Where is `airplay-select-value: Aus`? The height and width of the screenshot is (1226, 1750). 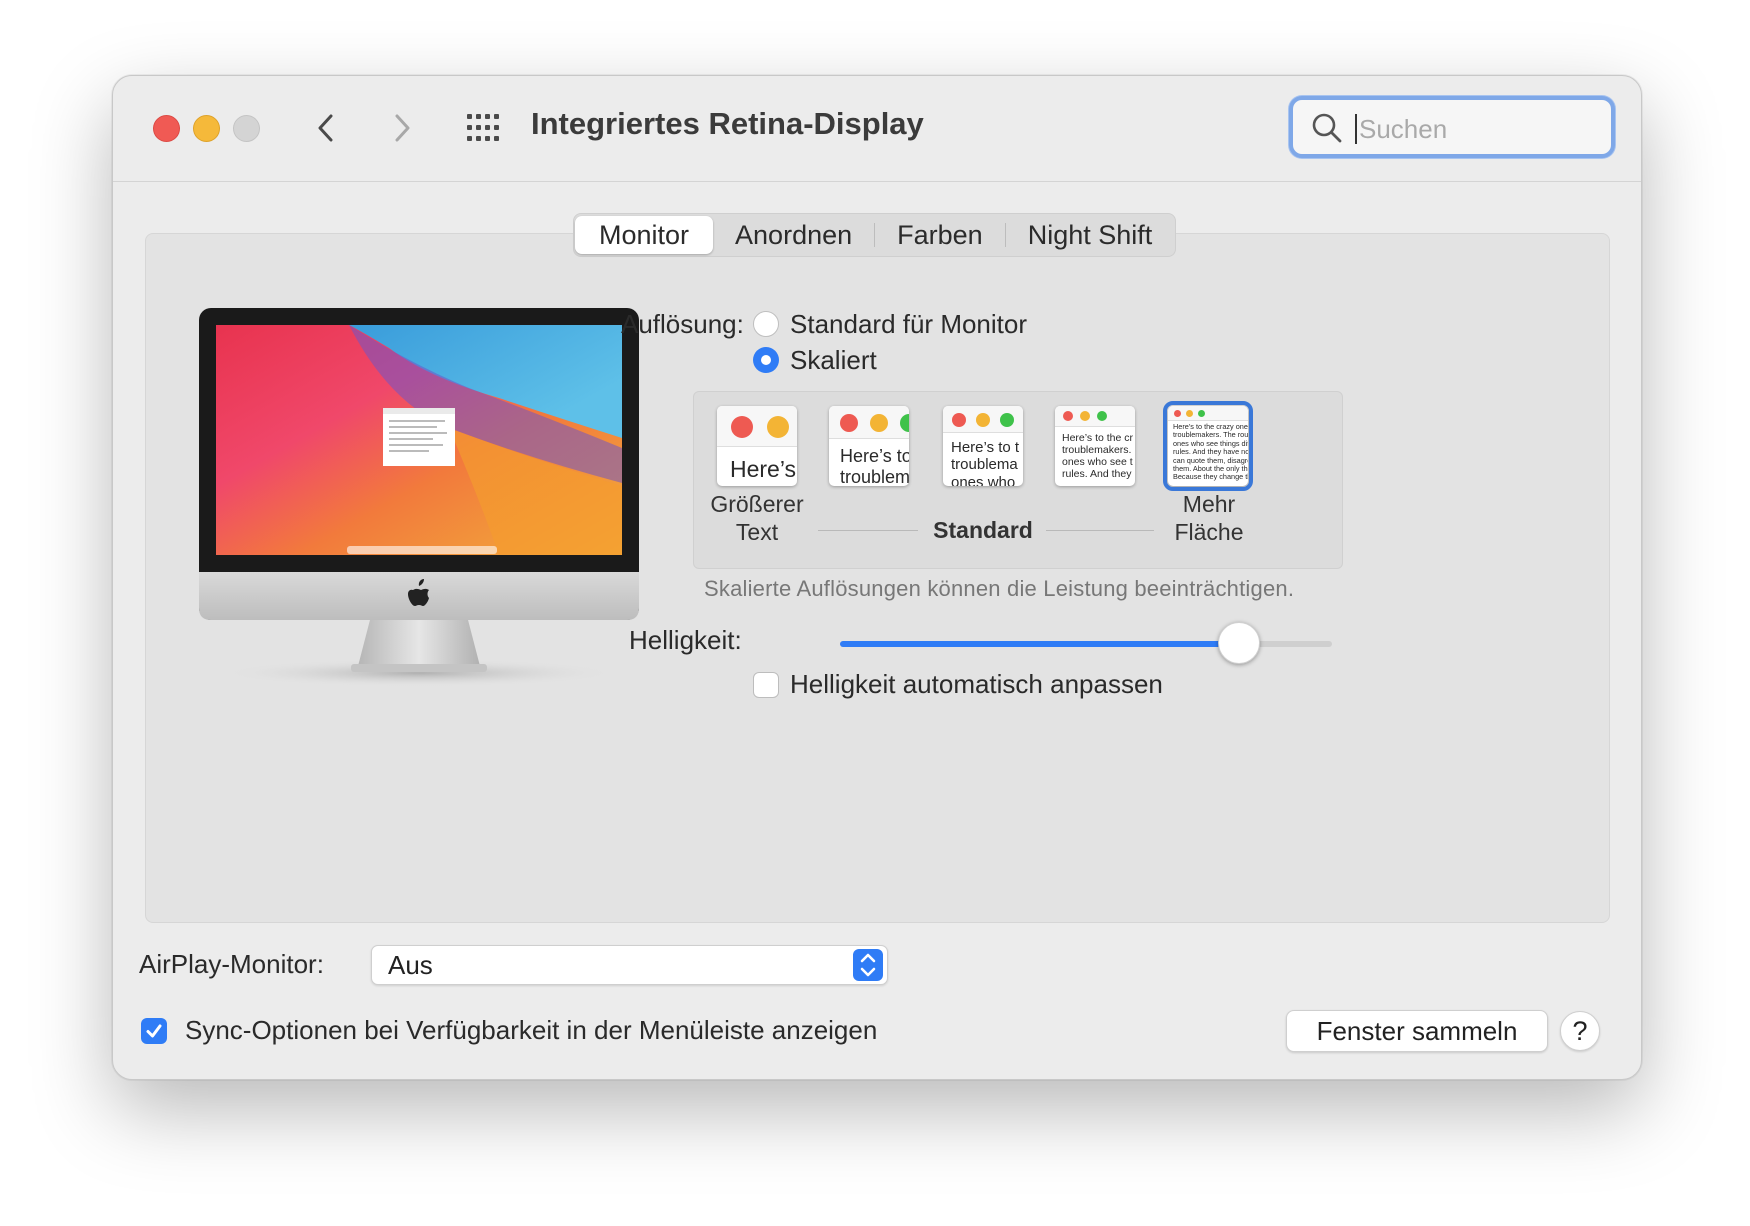
airplay-select-value: Aus is located at coordinates (410, 965).